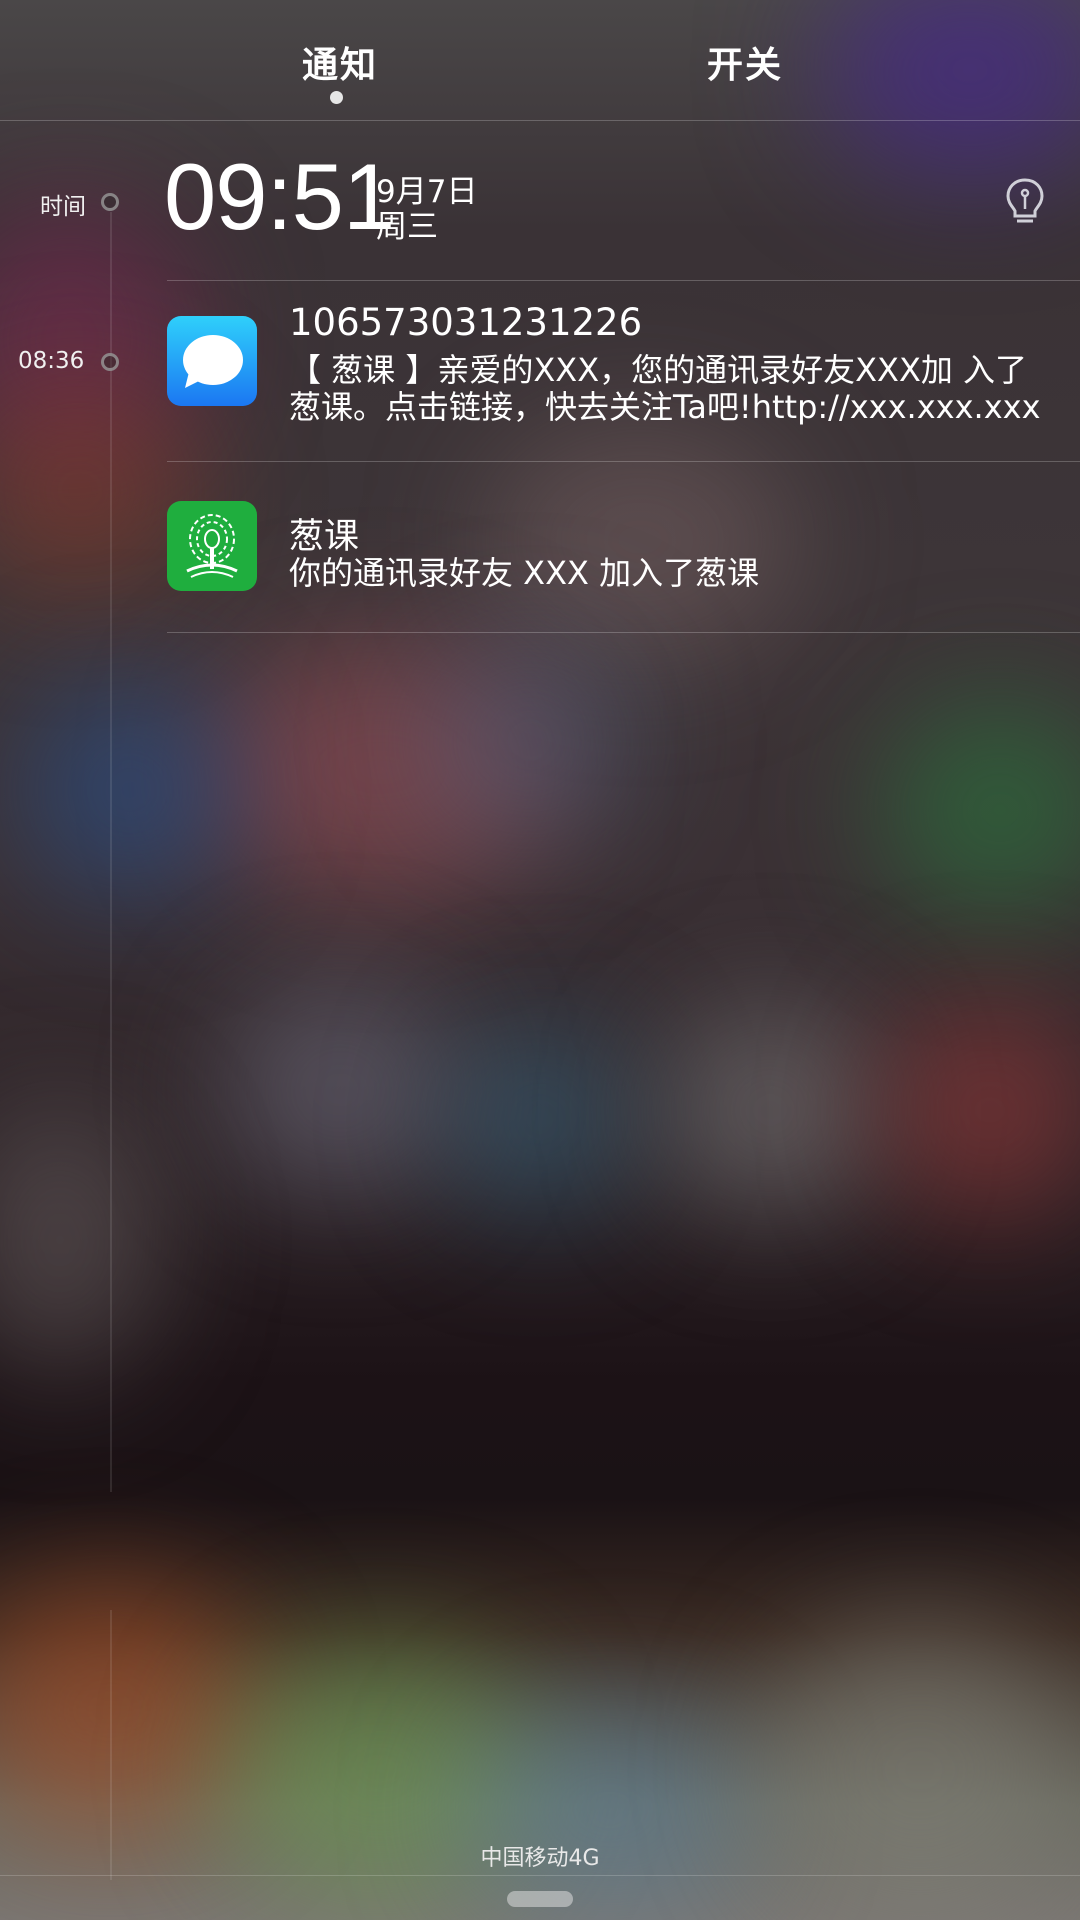 The width and height of the screenshot is (1080, 1920). I want to click on tab-toggles: 开关, so click(745, 62).